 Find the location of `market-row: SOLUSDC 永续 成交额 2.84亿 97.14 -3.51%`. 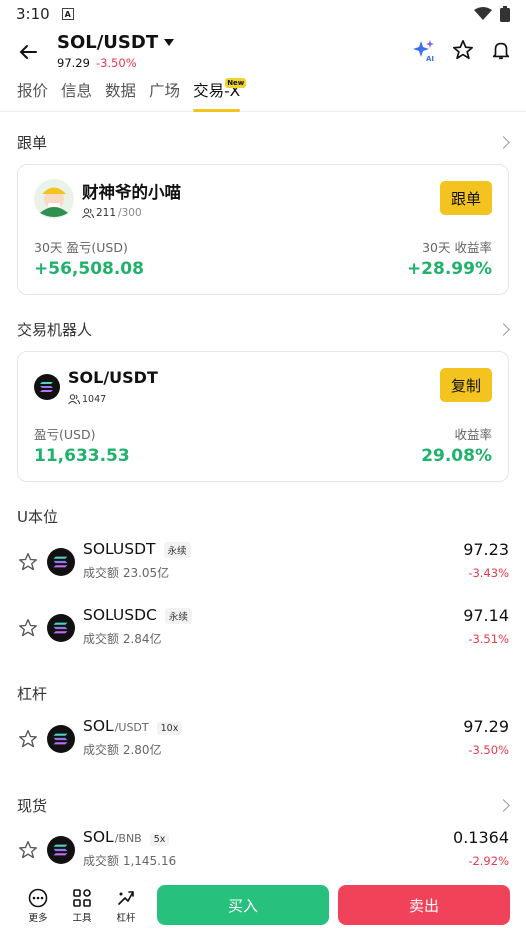

market-row: SOLUSDC 永续 成交额 2.84亿 97.14 -3.51% is located at coordinates (263, 630).